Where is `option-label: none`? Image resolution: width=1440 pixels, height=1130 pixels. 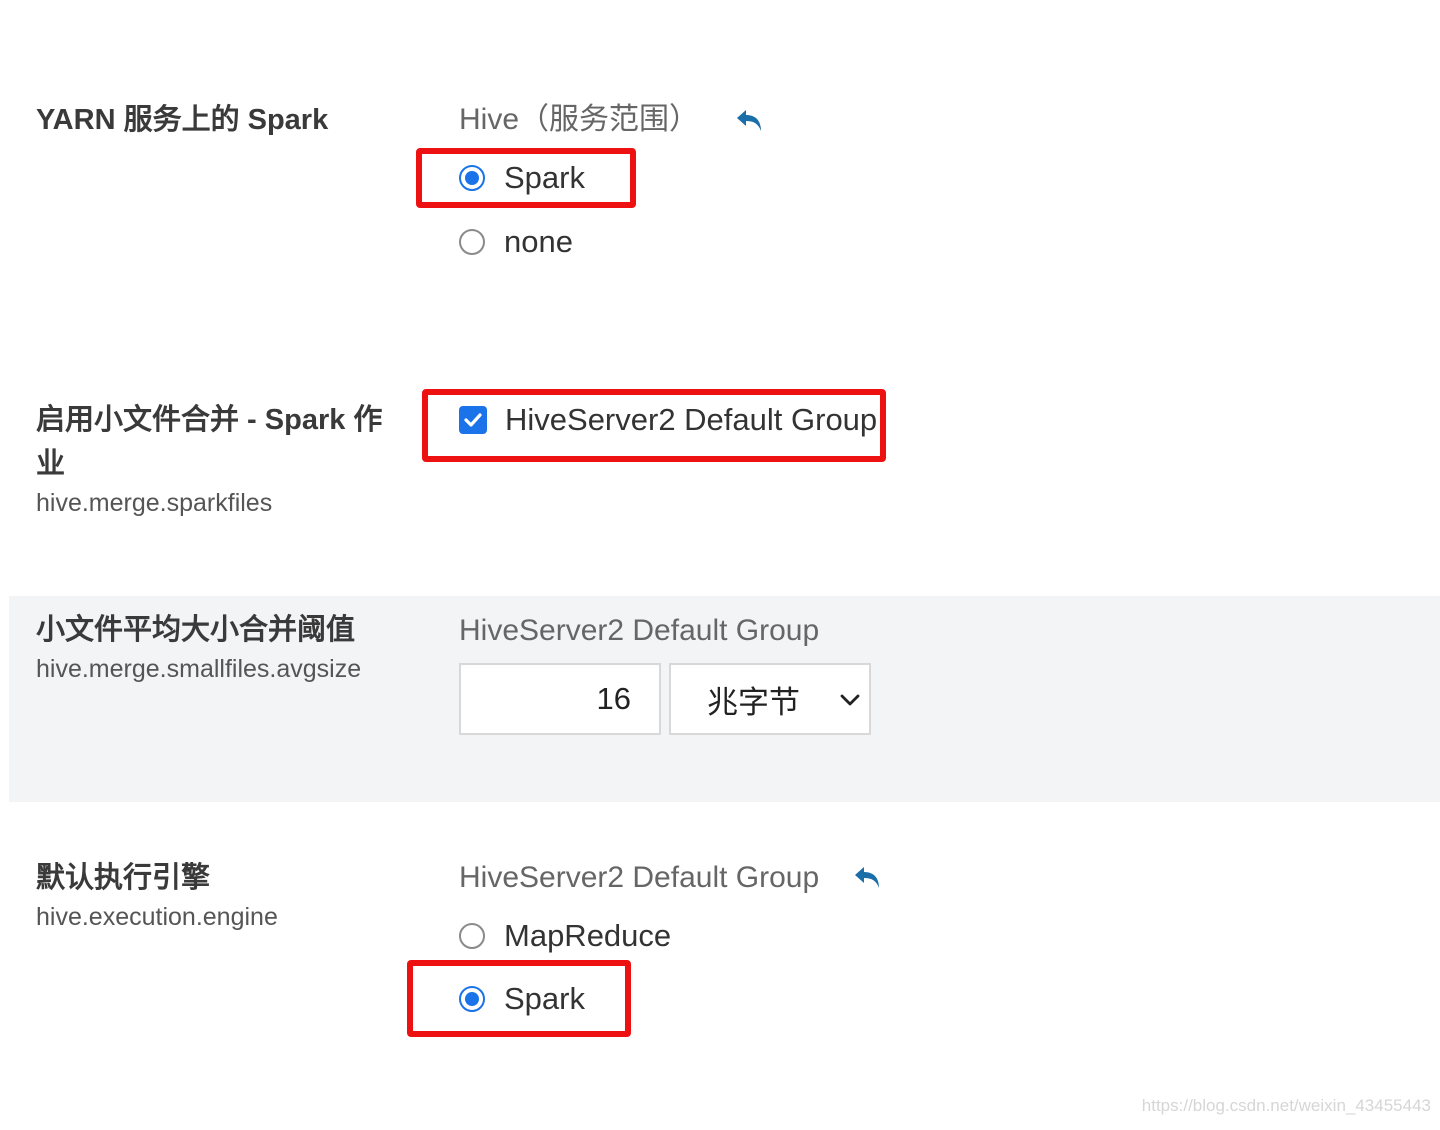 option-label: none is located at coordinates (538, 241).